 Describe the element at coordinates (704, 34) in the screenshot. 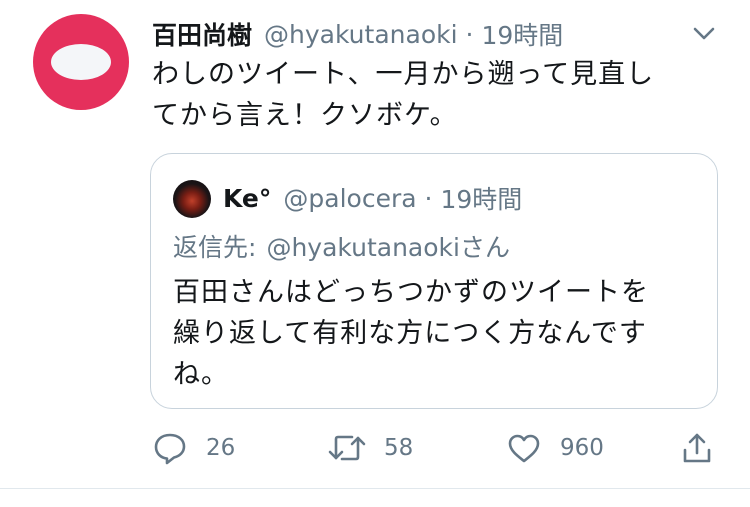

I see `chevron-down-icon` at that location.